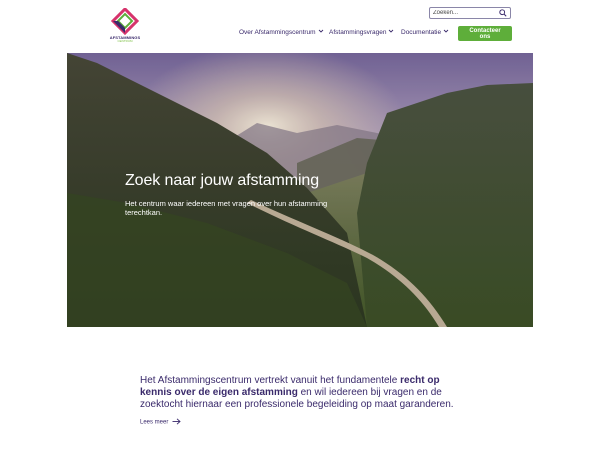 This screenshot has width=600, height=450. I want to click on contact-button: Contacteer ons, so click(485, 33).